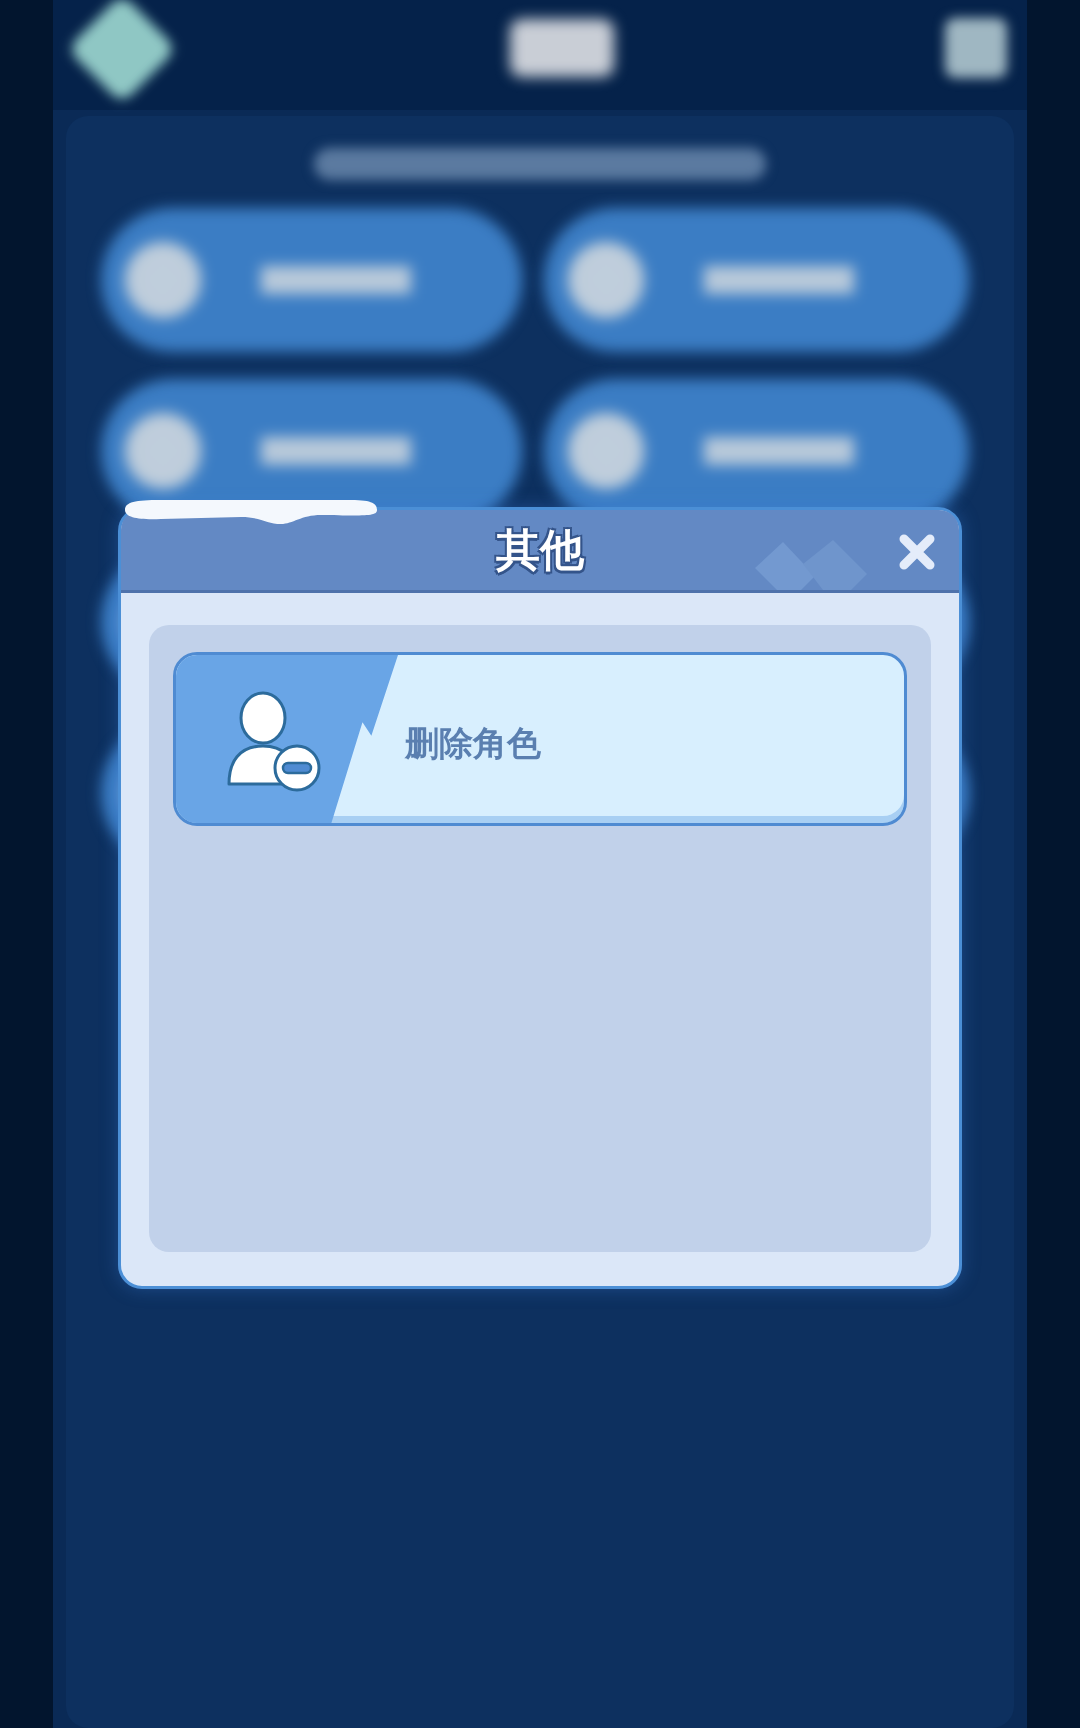  Describe the element at coordinates (976, 48) in the screenshot. I see `blurred-icon-drawing` at that location.